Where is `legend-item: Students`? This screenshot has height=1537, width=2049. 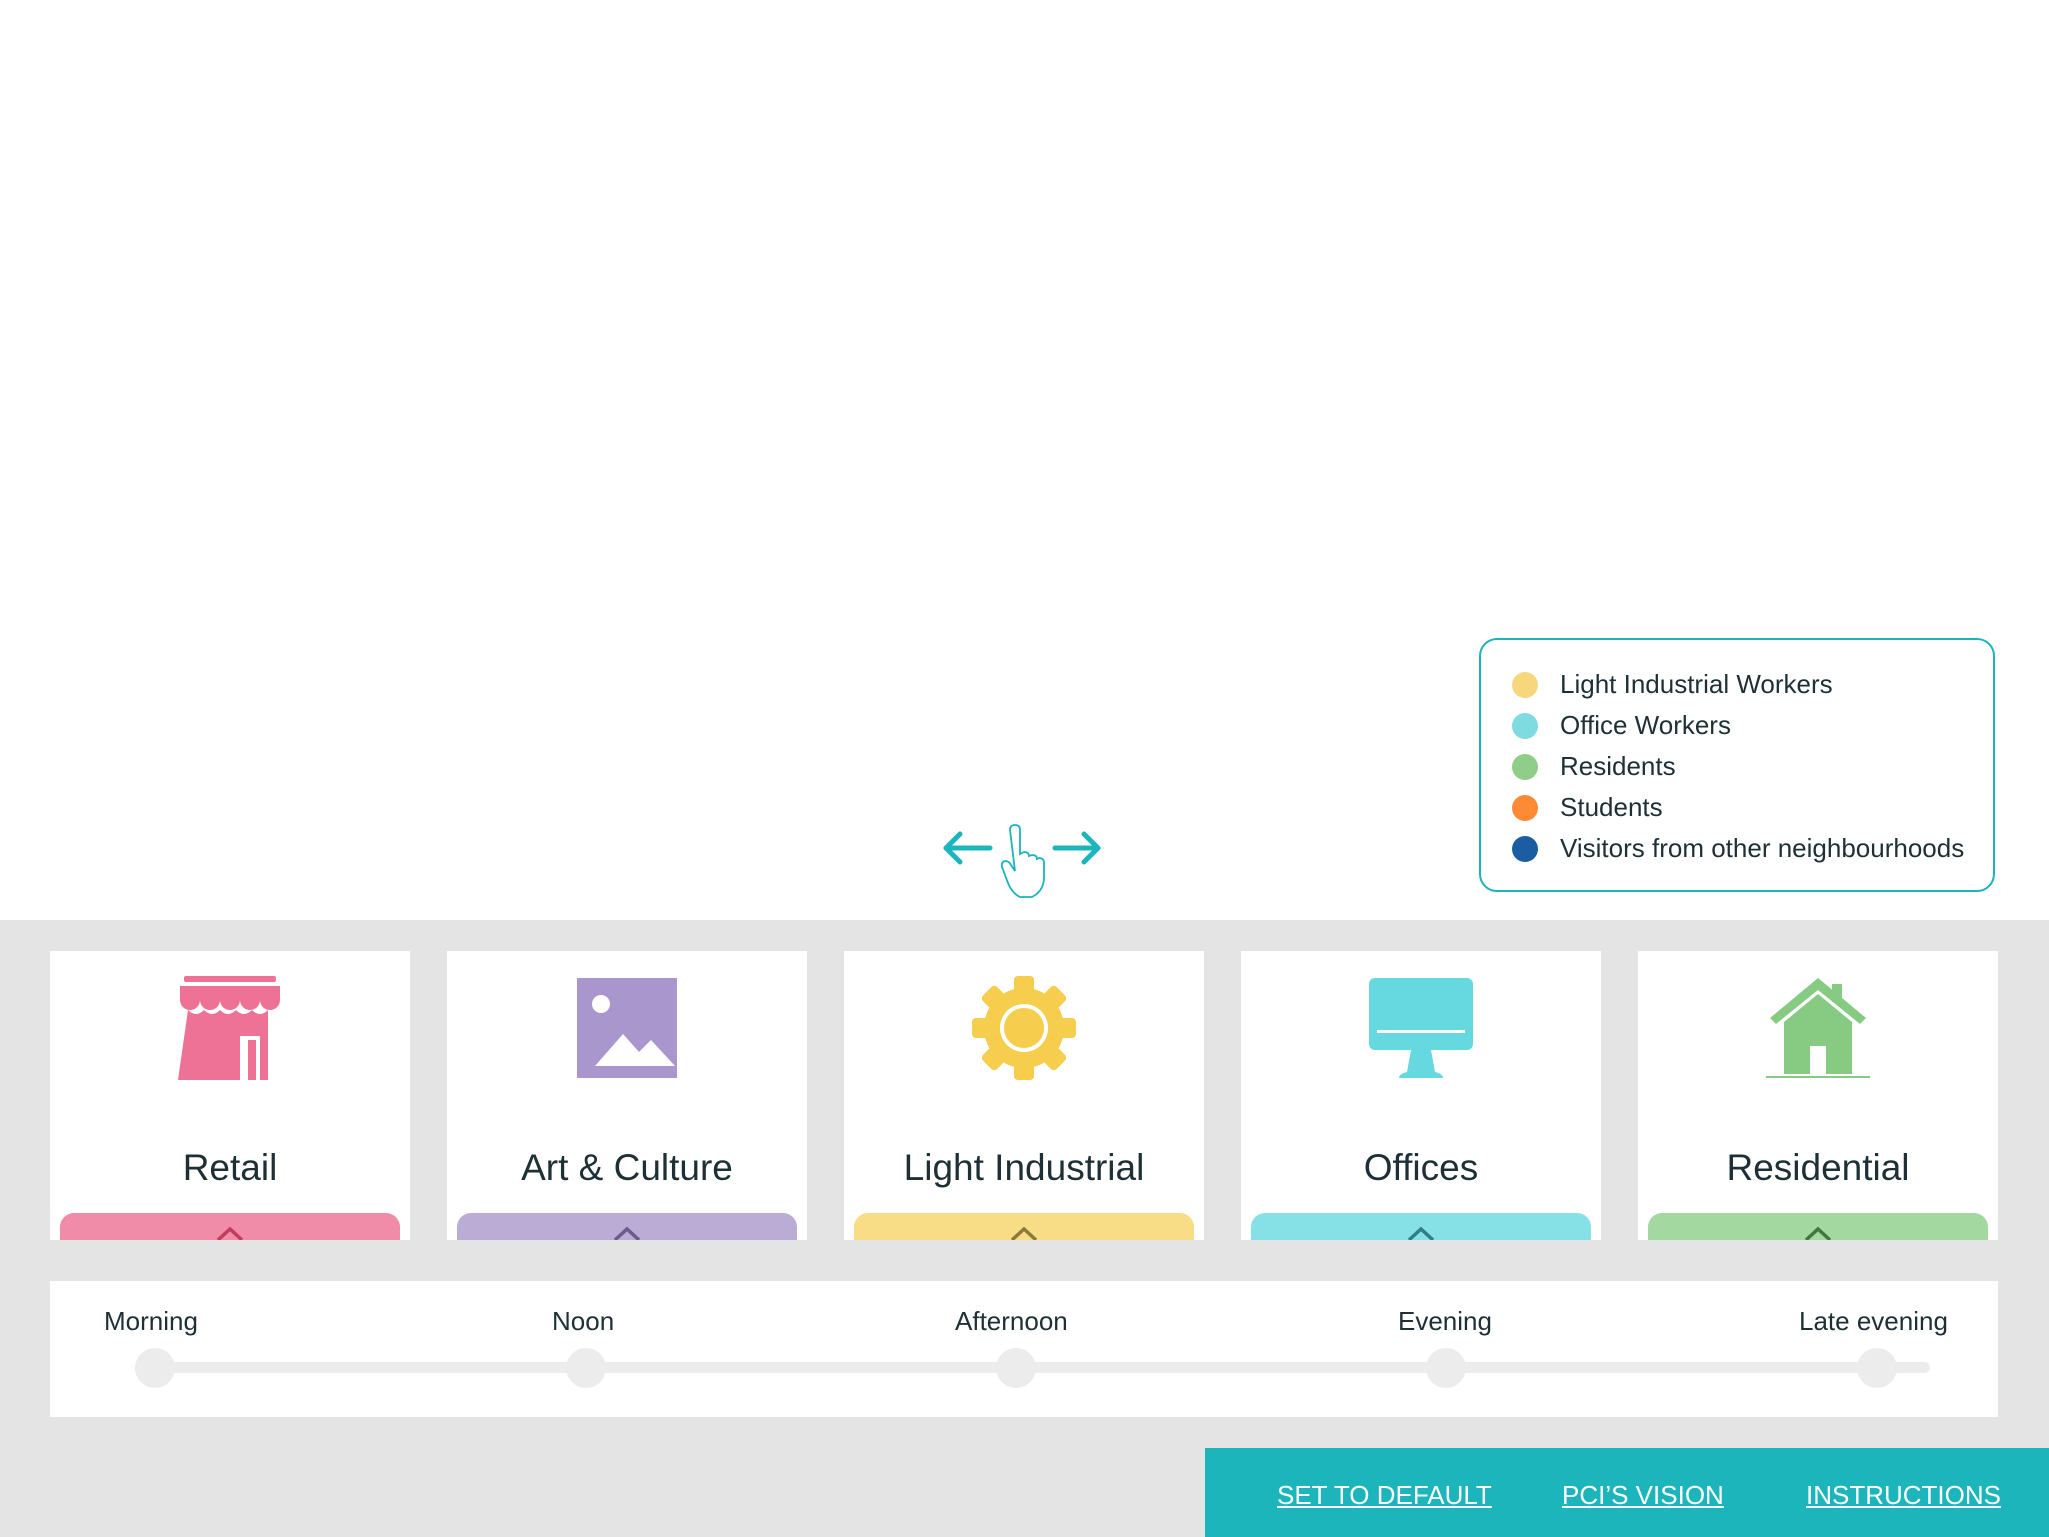
legend-item: Students is located at coordinates (1752, 807).